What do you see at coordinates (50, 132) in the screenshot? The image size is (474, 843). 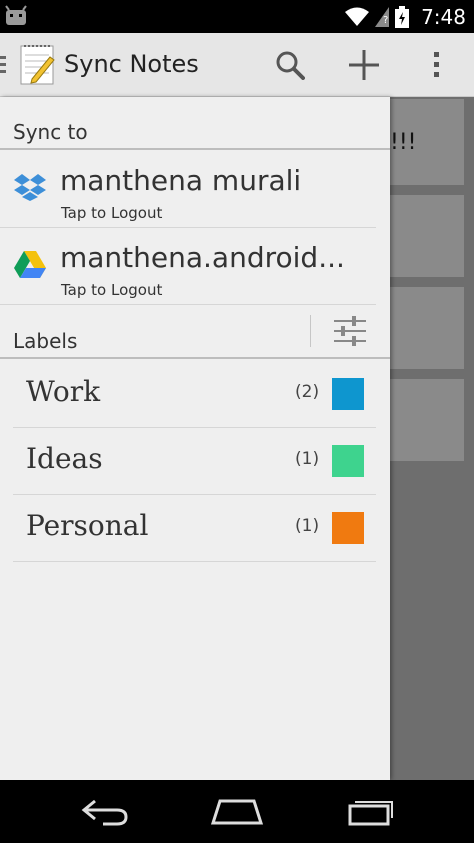 I see `sync-header-label: Sync to` at bounding box center [50, 132].